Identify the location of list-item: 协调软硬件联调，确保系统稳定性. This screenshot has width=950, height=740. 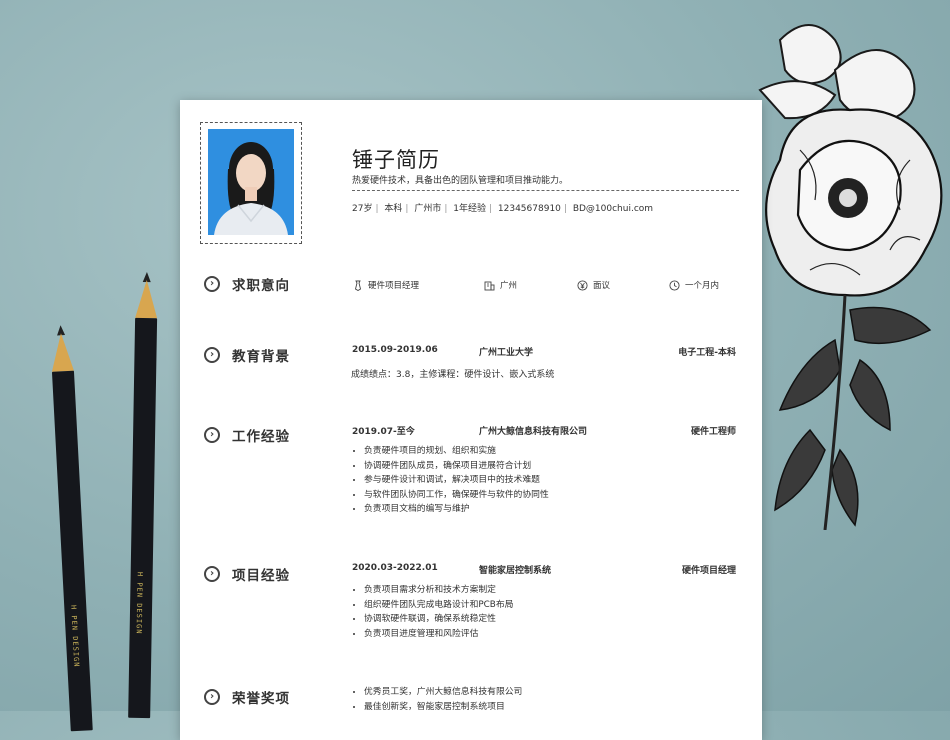
(438, 619).